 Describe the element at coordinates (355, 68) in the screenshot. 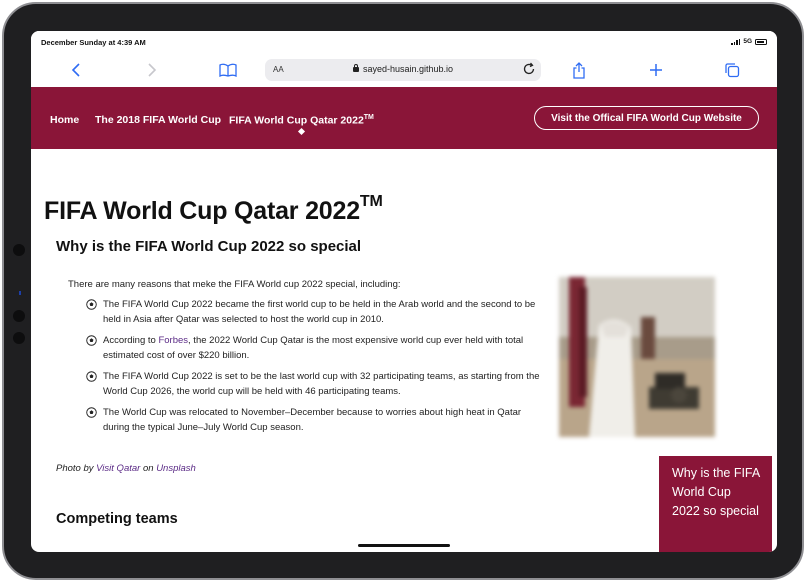

I see `lock-icon` at that location.